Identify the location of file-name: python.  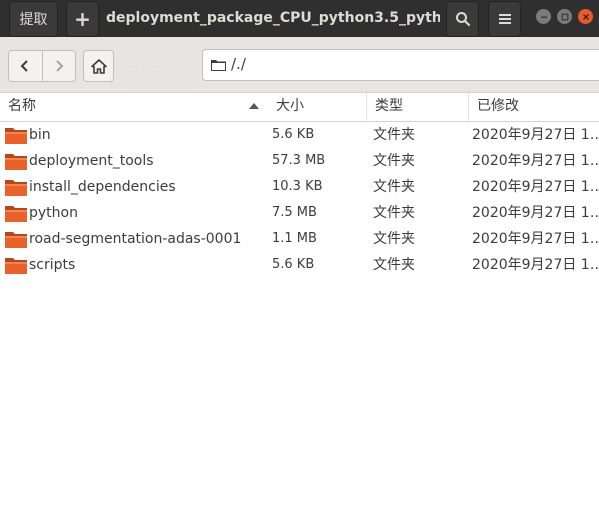
(53, 213).